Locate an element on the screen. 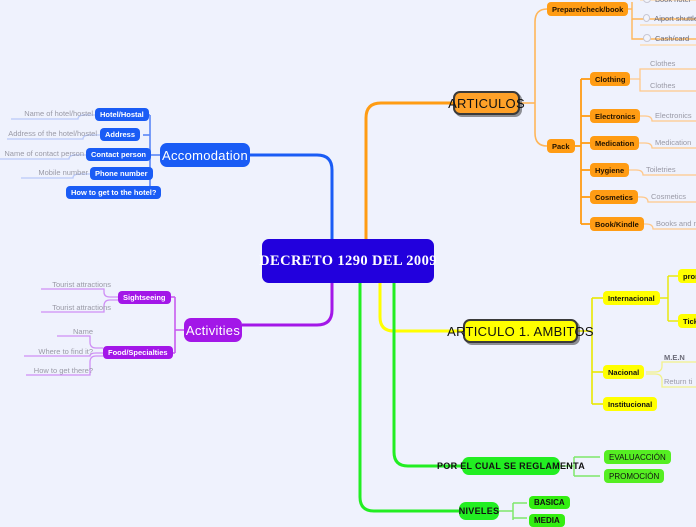 The height and width of the screenshot is (527, 696). branch-articulos-label: ARTICULOS is located at coordinates (486, 103).